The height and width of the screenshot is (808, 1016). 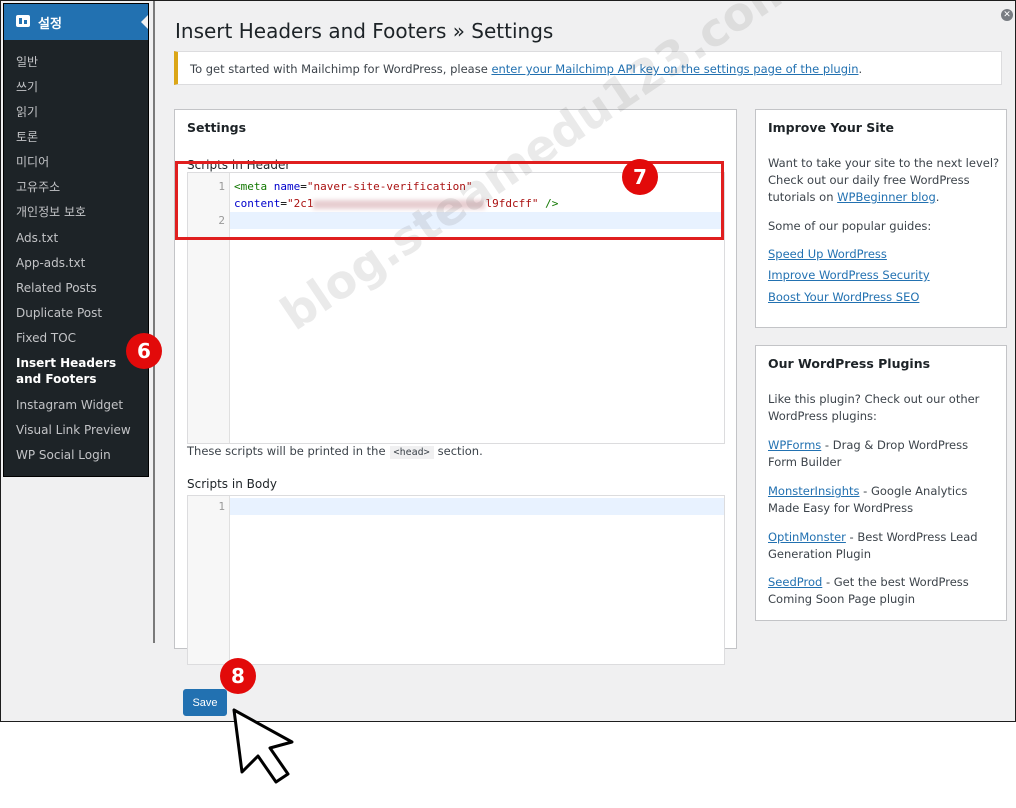 What do you see at coordinates (217, 127) in the screenshot?
I see `settings-heading: Settings` at bounding box center [217, 127].